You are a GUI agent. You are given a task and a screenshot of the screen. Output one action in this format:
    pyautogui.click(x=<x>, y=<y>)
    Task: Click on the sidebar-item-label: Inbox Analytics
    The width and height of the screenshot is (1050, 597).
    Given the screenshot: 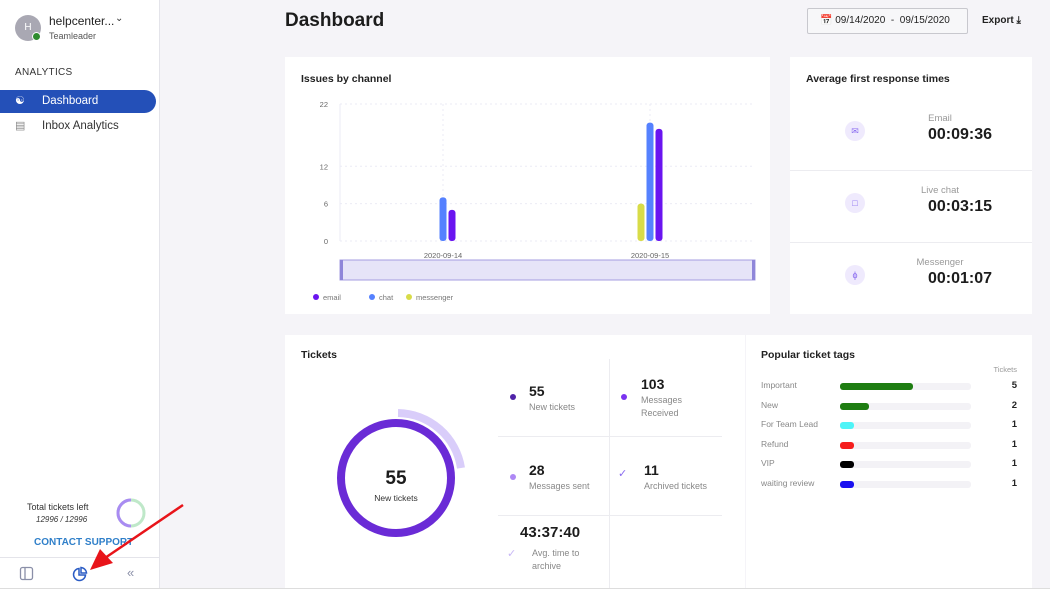 What is the action you would take?
    pyautogui.click(x=80, y=126)
    